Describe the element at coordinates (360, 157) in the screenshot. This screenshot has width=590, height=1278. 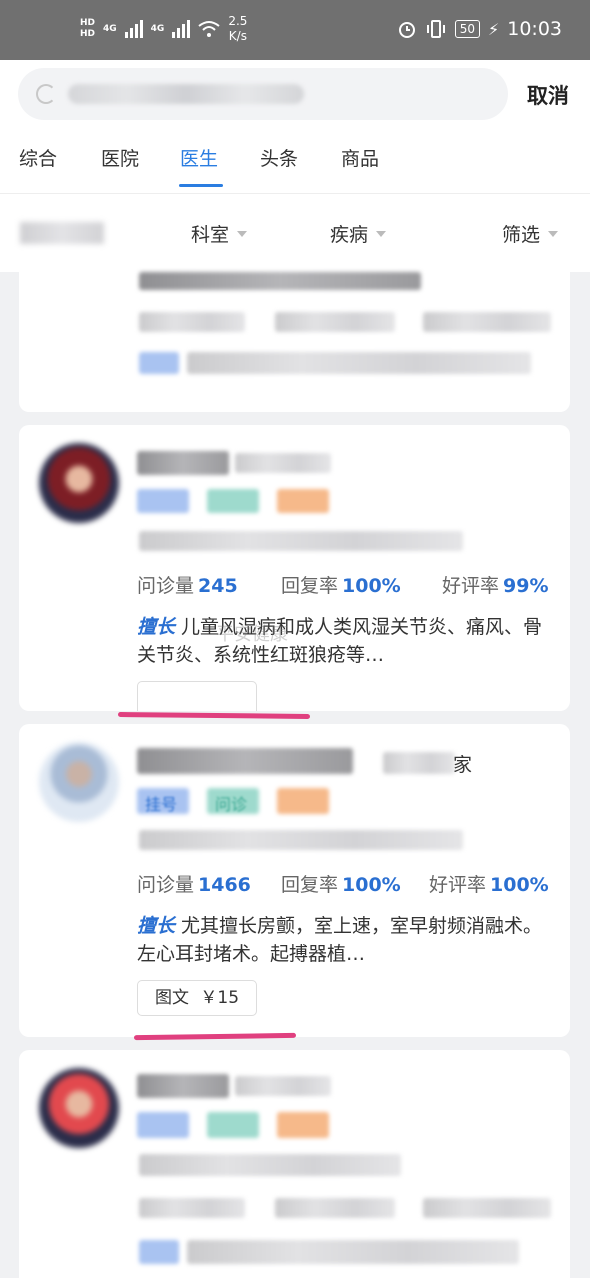
I see `tab-products: 商品` at that location.